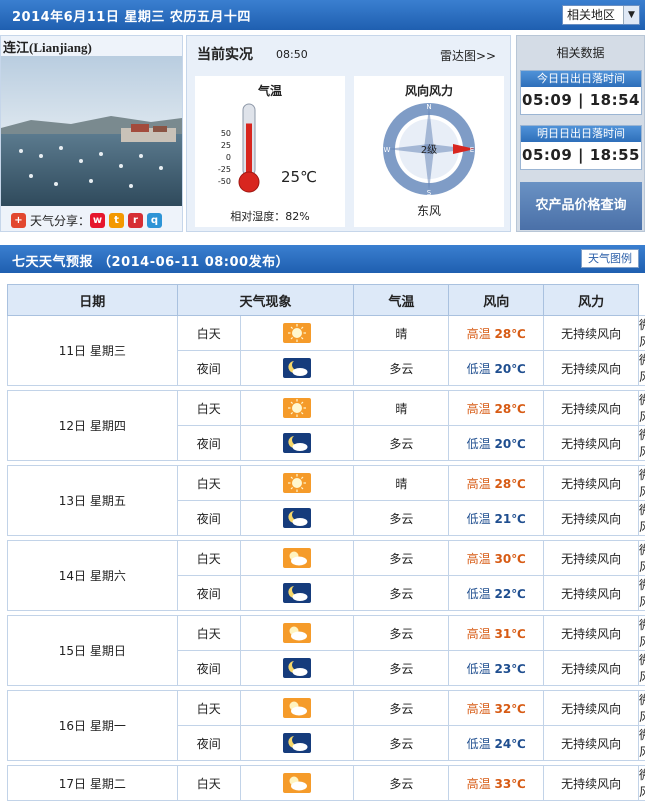  Describe the element at coordinates (47, 46) in the screenshot. I see `city-name: 连江(Lianjiang)` at that location.